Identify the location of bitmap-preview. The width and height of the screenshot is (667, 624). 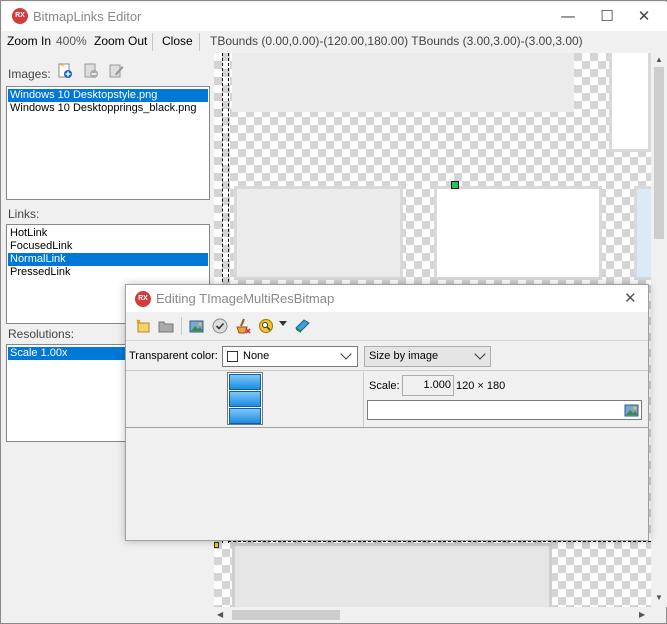
(245, 398).